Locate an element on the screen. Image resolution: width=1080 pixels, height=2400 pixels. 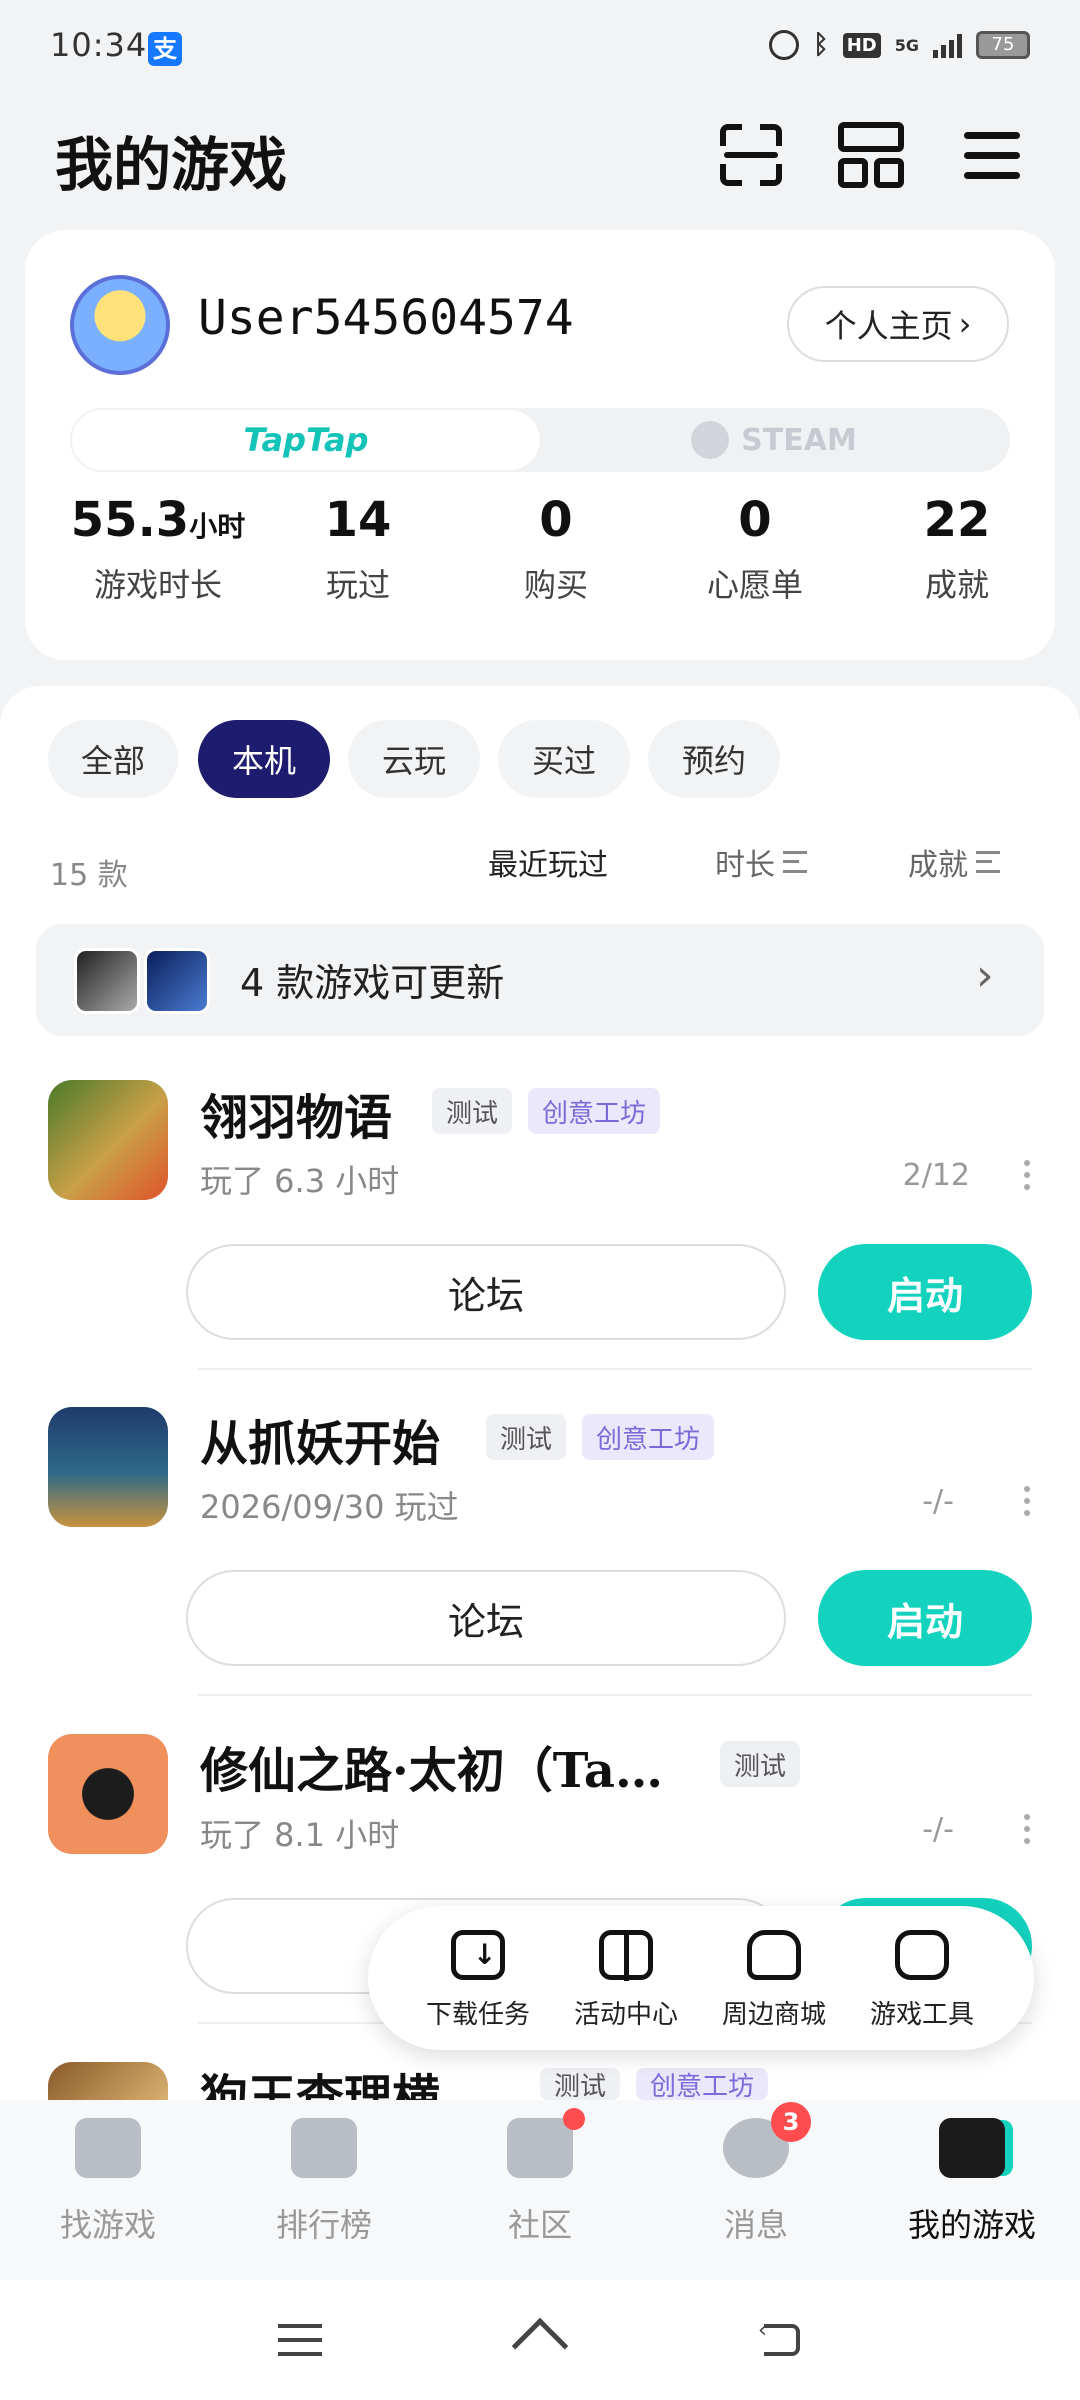
home-icon is located at coordinates (540, 2342).